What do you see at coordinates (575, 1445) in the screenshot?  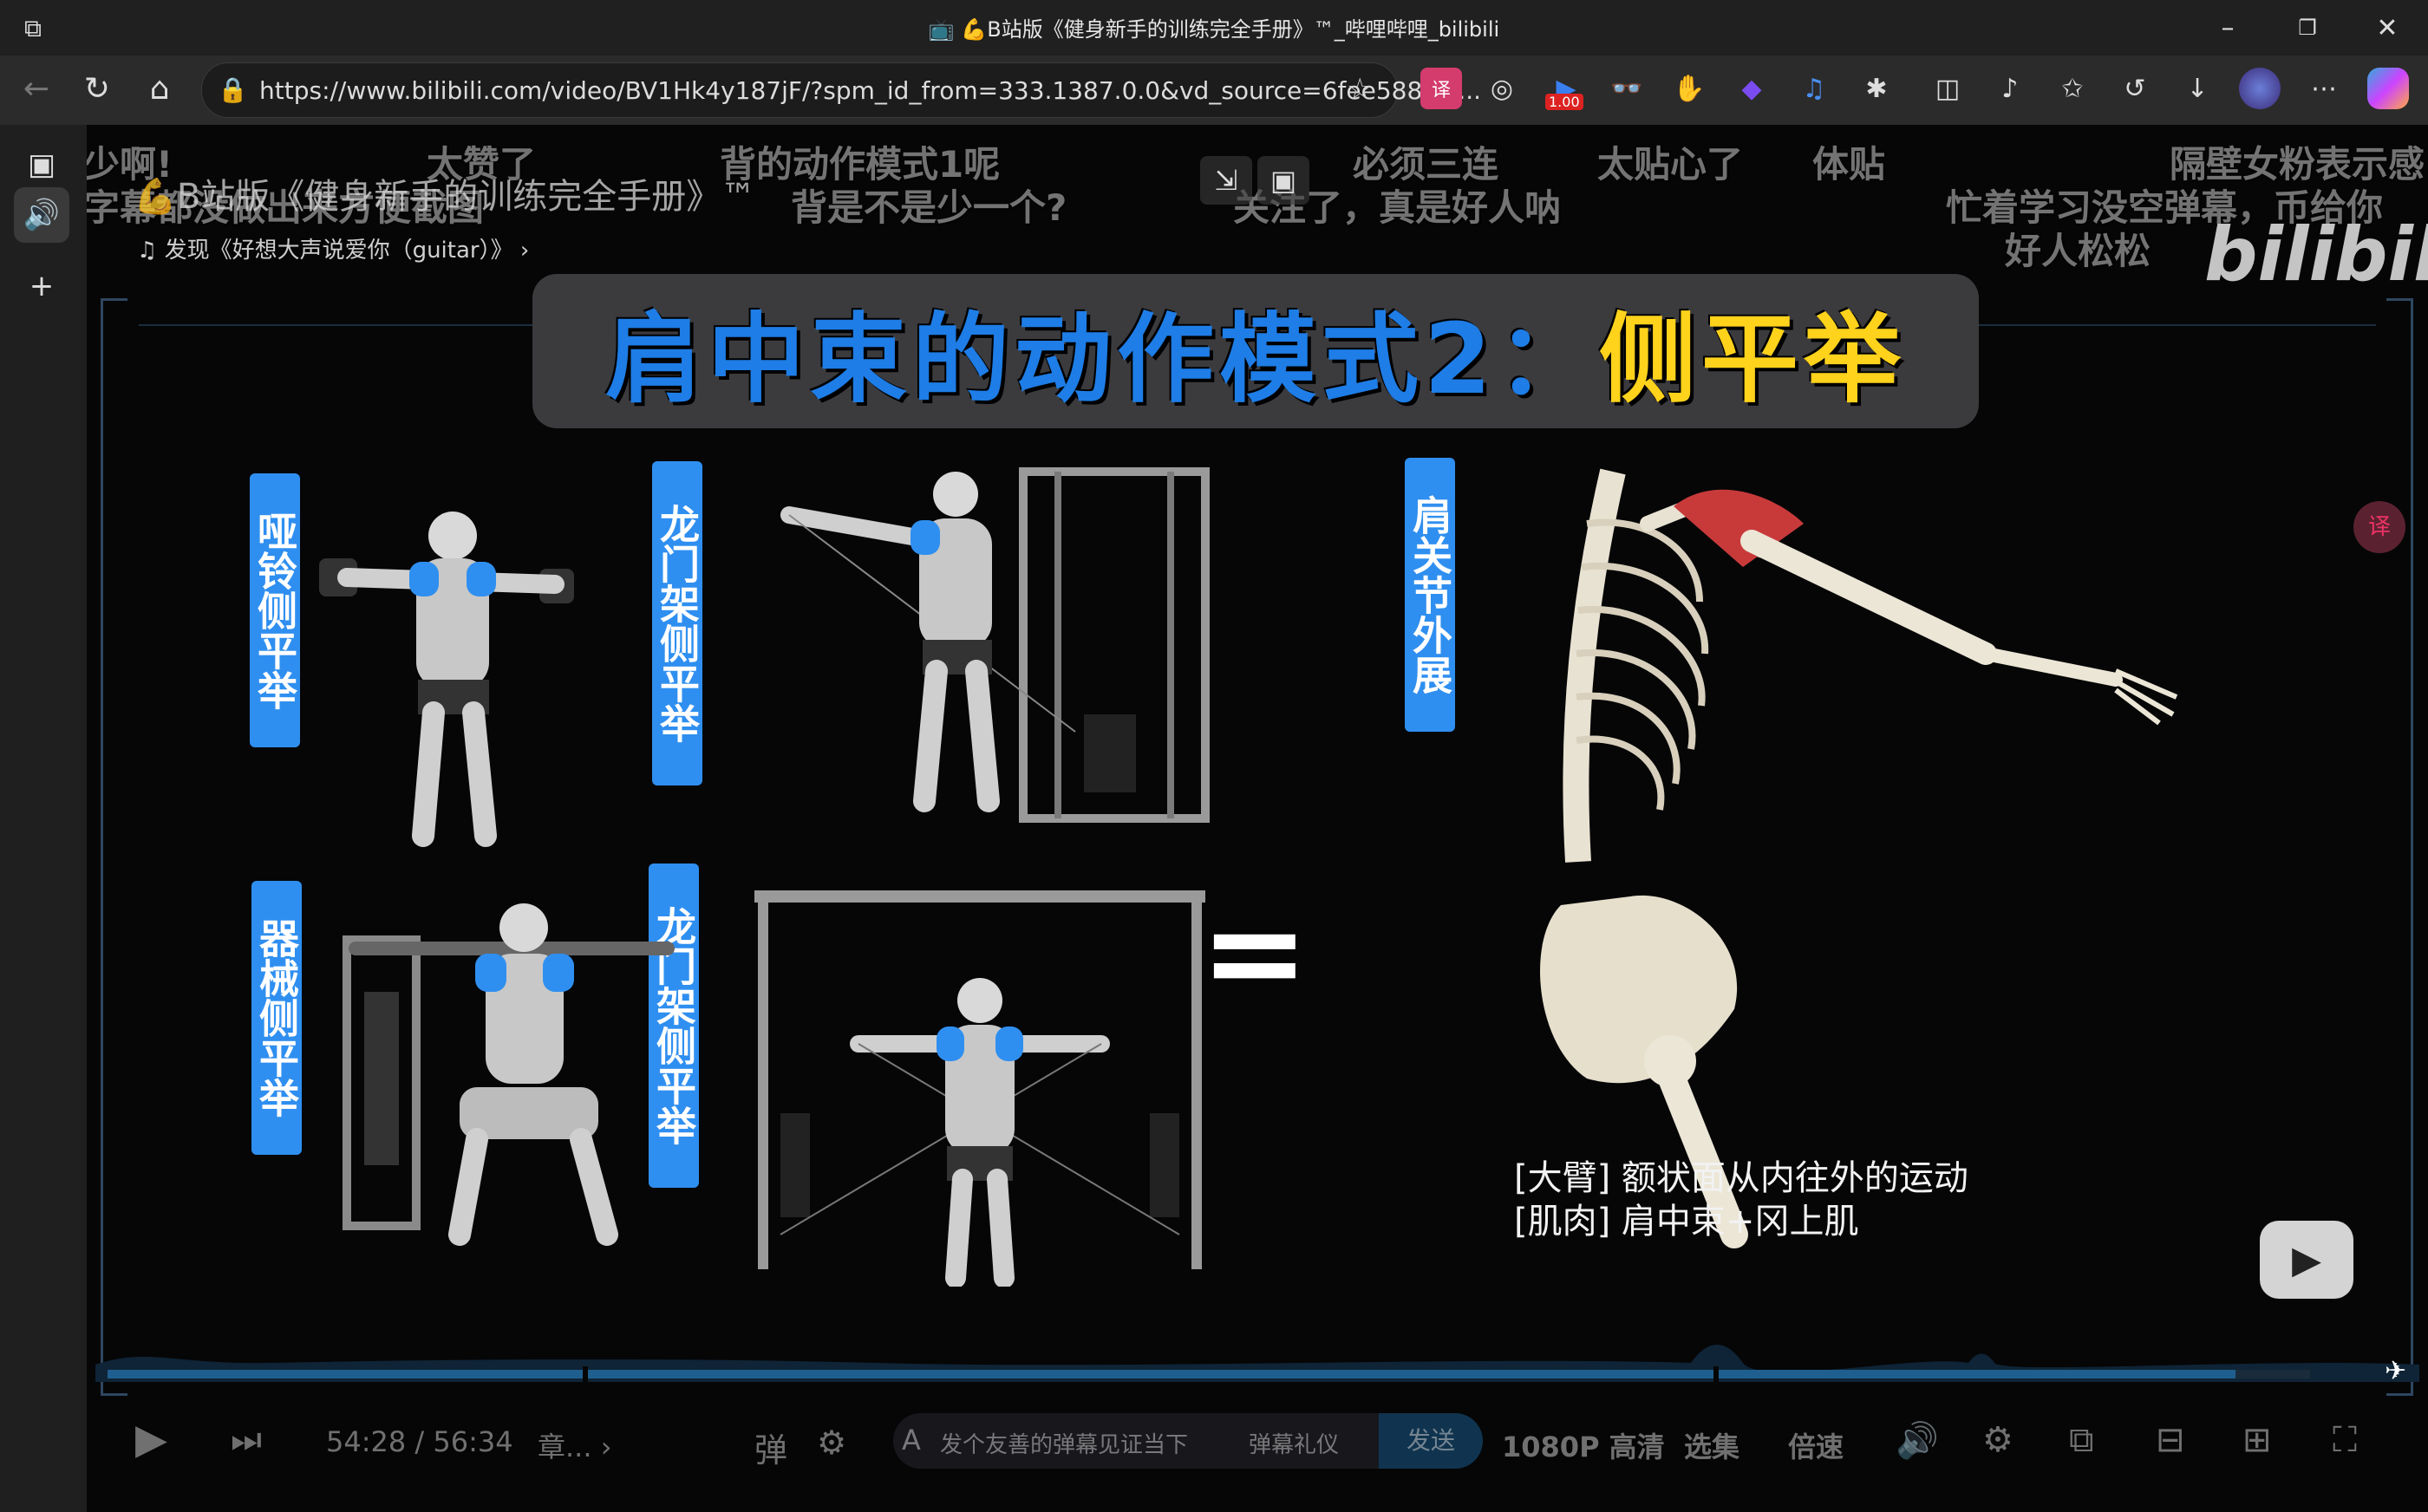 I see `chapter-button: 章... ›` at bounding box center [575, 1445].